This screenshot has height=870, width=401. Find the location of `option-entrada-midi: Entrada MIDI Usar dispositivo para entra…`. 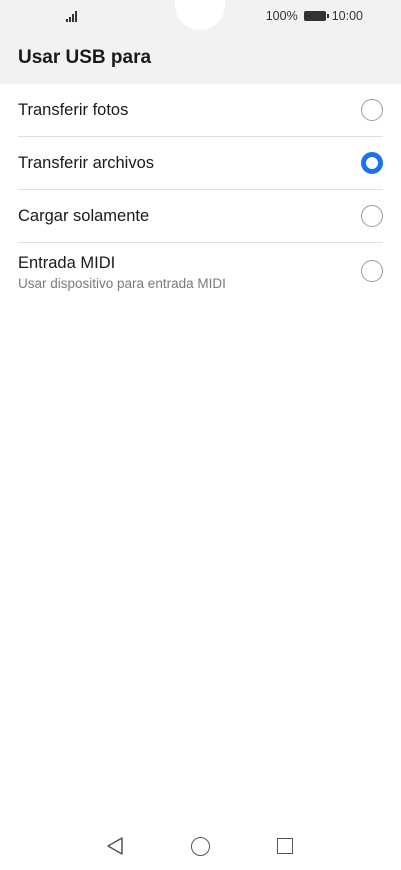

option-entrada-midi: Entrada MIDI Usar dispositivo para entra… is located at coordinates (200, 273).